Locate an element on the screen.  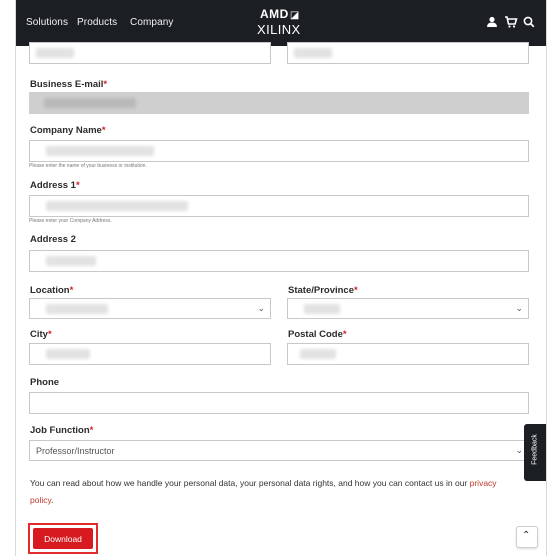
search-icon is located at coordinates (529, 22).